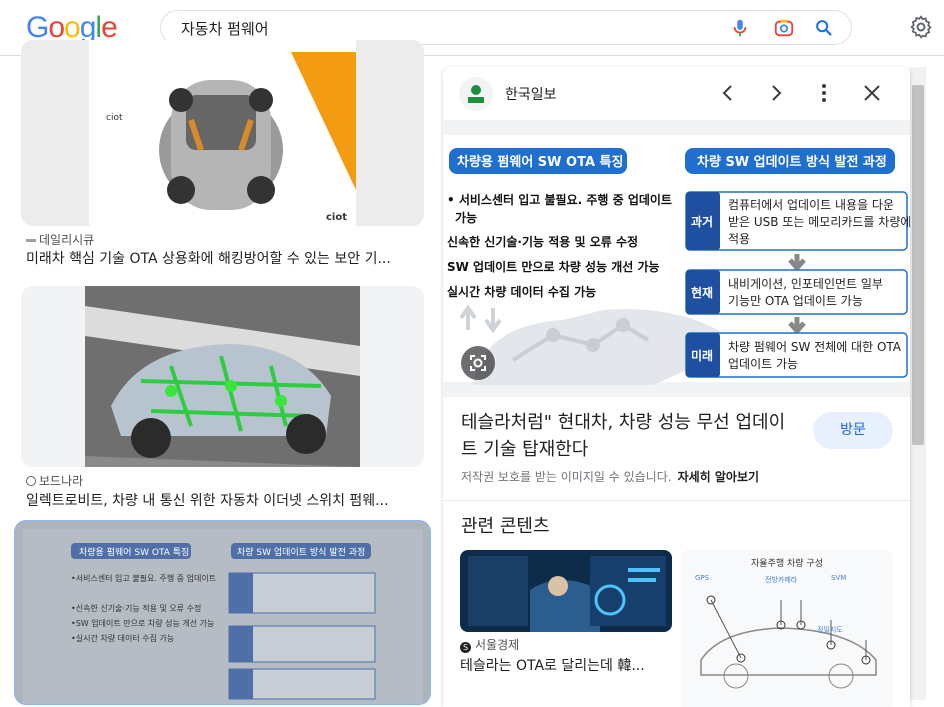 The image size is (944, 707). Describe the element at coordinates (489, 644) in the screenshot. I see `related-source-1: S 서울경제` at that location.